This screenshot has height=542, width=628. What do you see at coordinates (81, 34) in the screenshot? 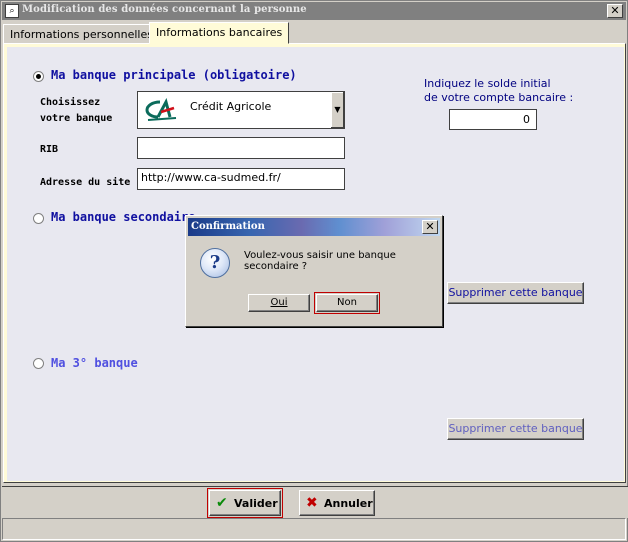
I see `tab-informations-personnelles: Informations personnelles` at bounding box center [81, 34].